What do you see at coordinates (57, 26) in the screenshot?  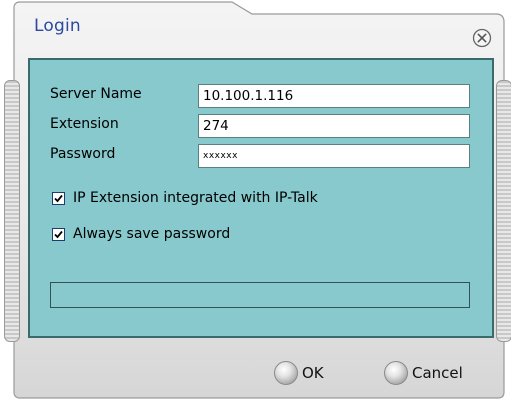 I see `dialog-title: Login` at bounding box center [57, 26].